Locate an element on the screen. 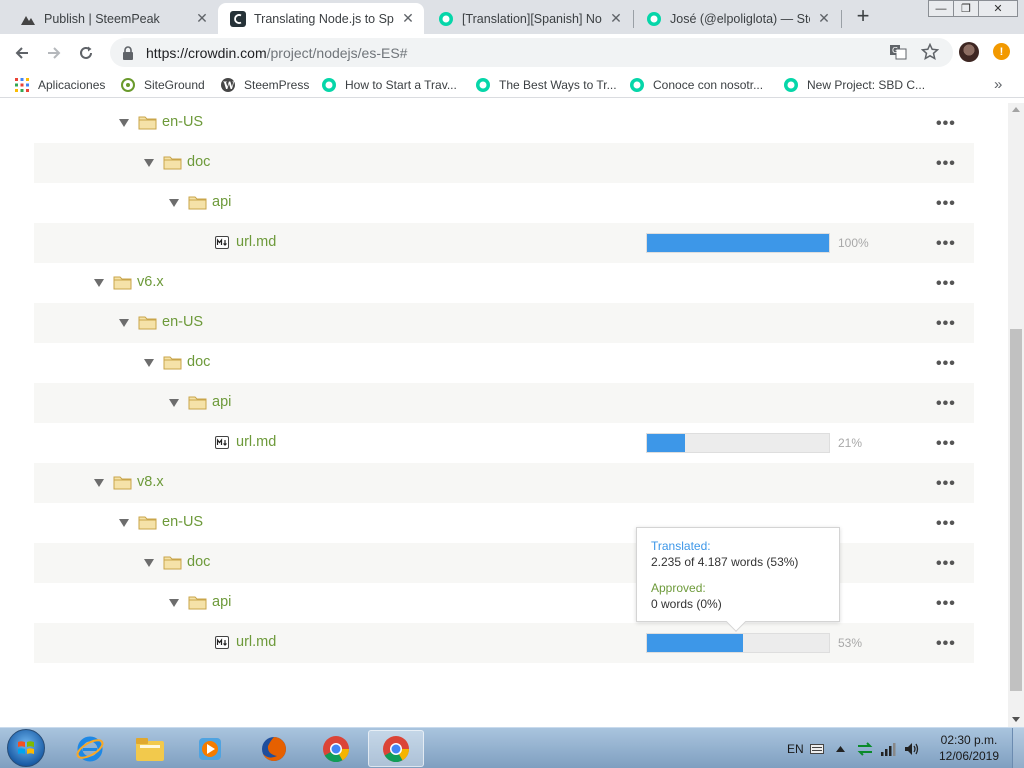 Image resolution: width=1024 pixels, height=768 pixels. folder-name: v6.x is located at coordinates (150, 282).